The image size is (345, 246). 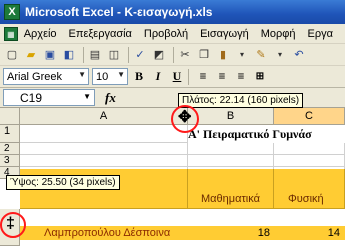 What do you see at coordinates (222, 77) in the screenshot?
I see `align-center-icon: ≡` at bounding box center [222, 77].